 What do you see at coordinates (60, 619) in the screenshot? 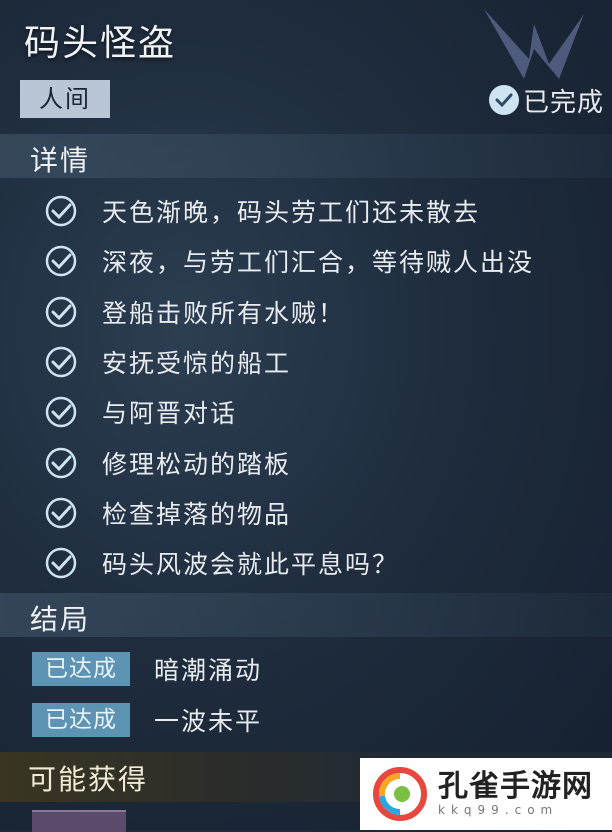
I see `endings-heading: 结局` at bounding box center [60, 619].